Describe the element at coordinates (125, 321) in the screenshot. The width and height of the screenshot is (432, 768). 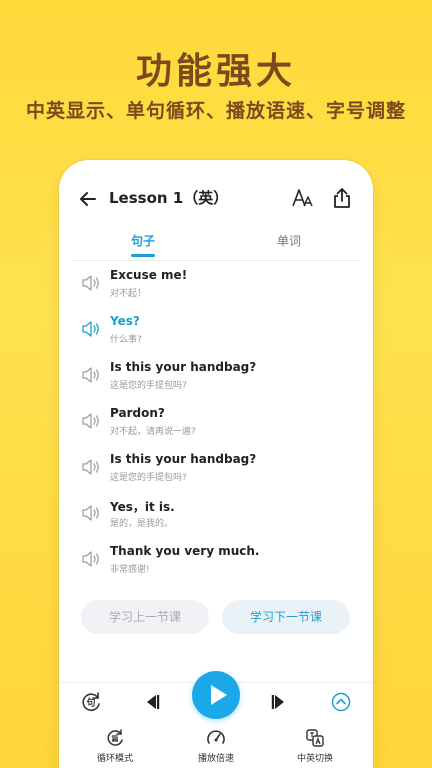
I see `sentence-english: Yes?` at that location.